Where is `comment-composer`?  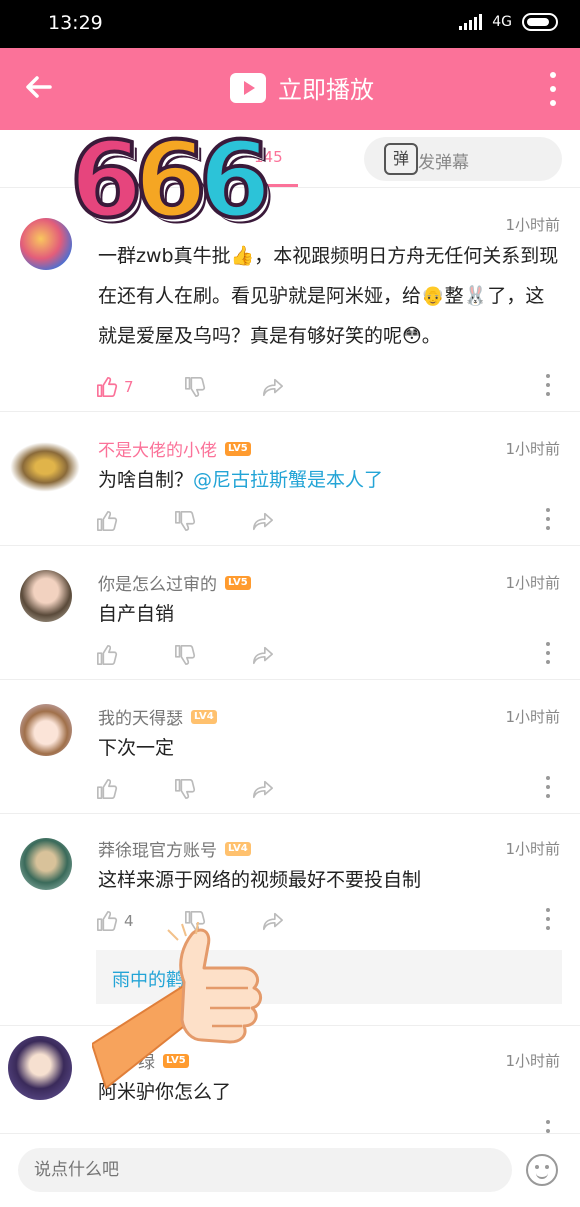 comment-composer is located at coordinates (290, 1170).